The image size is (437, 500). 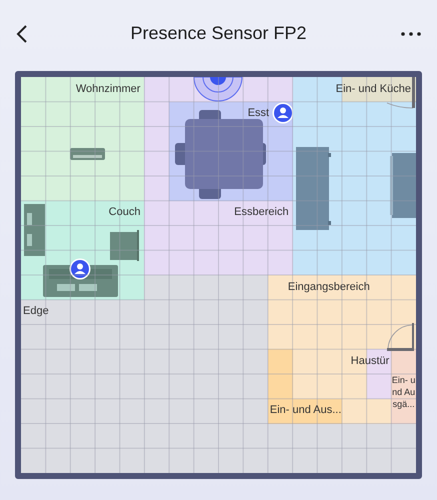 I want to click on sofa-drawing, so click(x=34, y=230).